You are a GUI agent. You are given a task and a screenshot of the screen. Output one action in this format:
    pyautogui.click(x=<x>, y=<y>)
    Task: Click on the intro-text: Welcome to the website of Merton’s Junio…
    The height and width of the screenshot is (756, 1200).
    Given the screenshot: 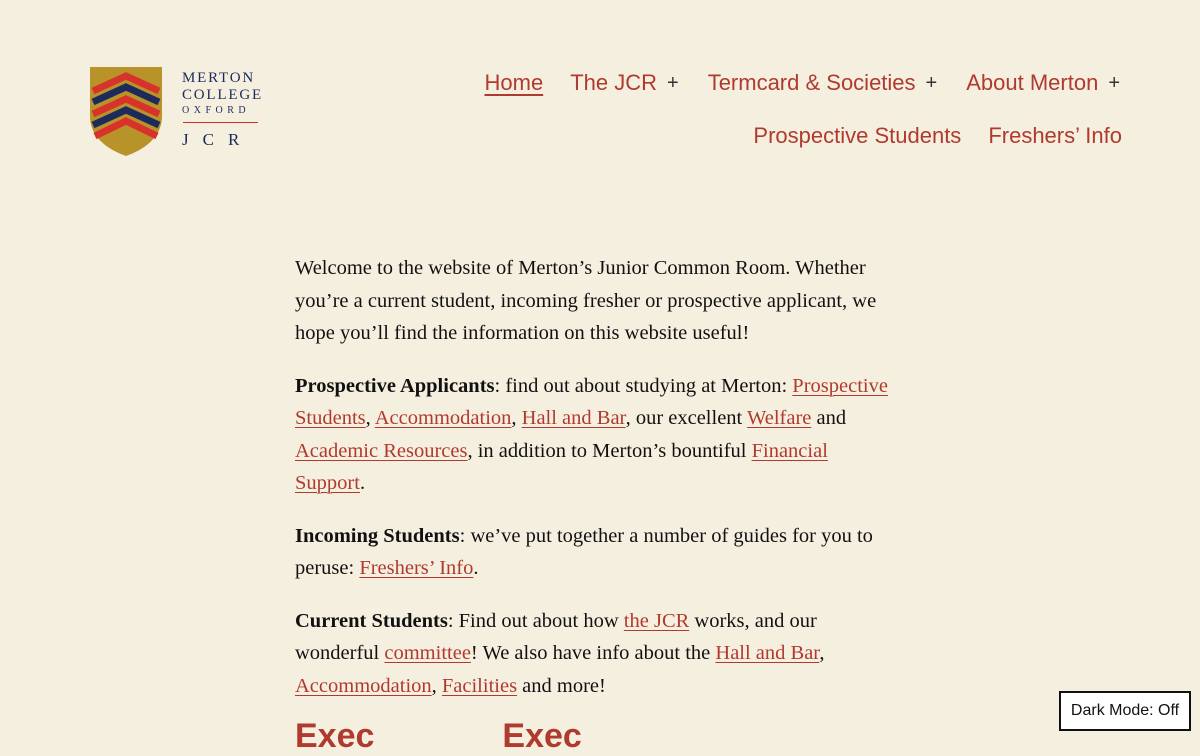 What is the action you would take?
    pyautogui.click(x=586, y=300)
    